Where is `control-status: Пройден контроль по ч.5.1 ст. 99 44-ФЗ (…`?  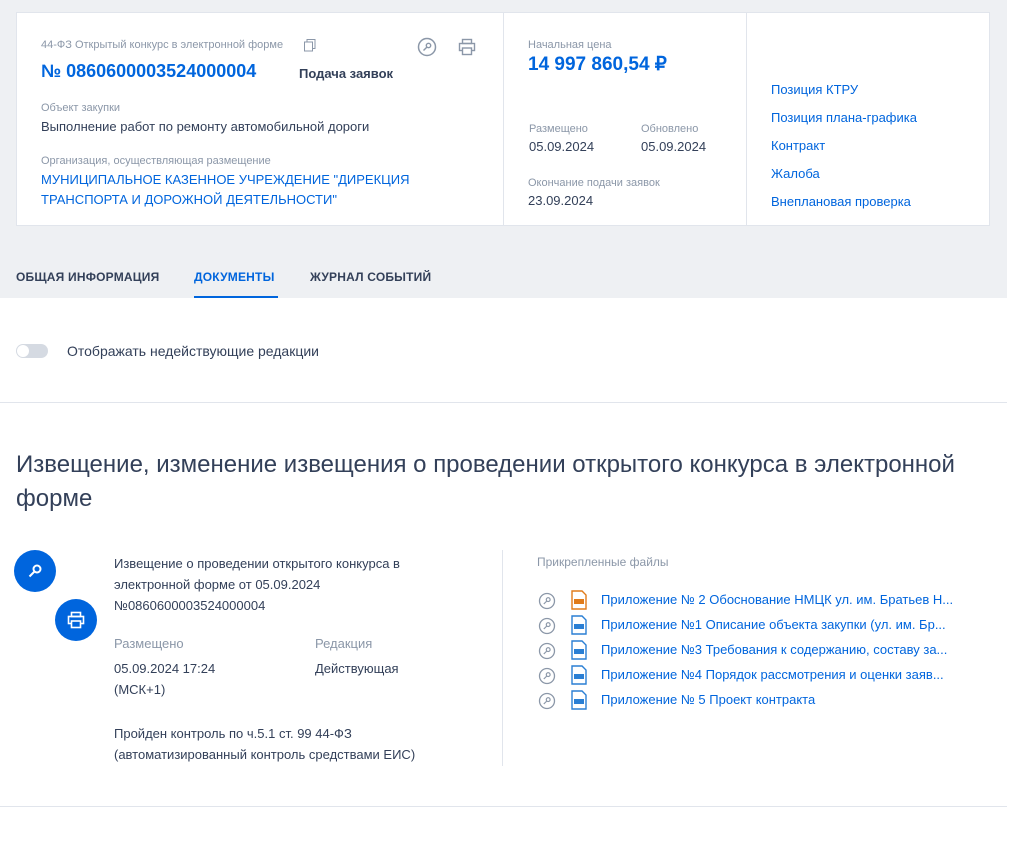
control-status: Пройден контроль по ч.5.1 ст. 99 44-ФЗ (… is located at coordinates (265, 744).